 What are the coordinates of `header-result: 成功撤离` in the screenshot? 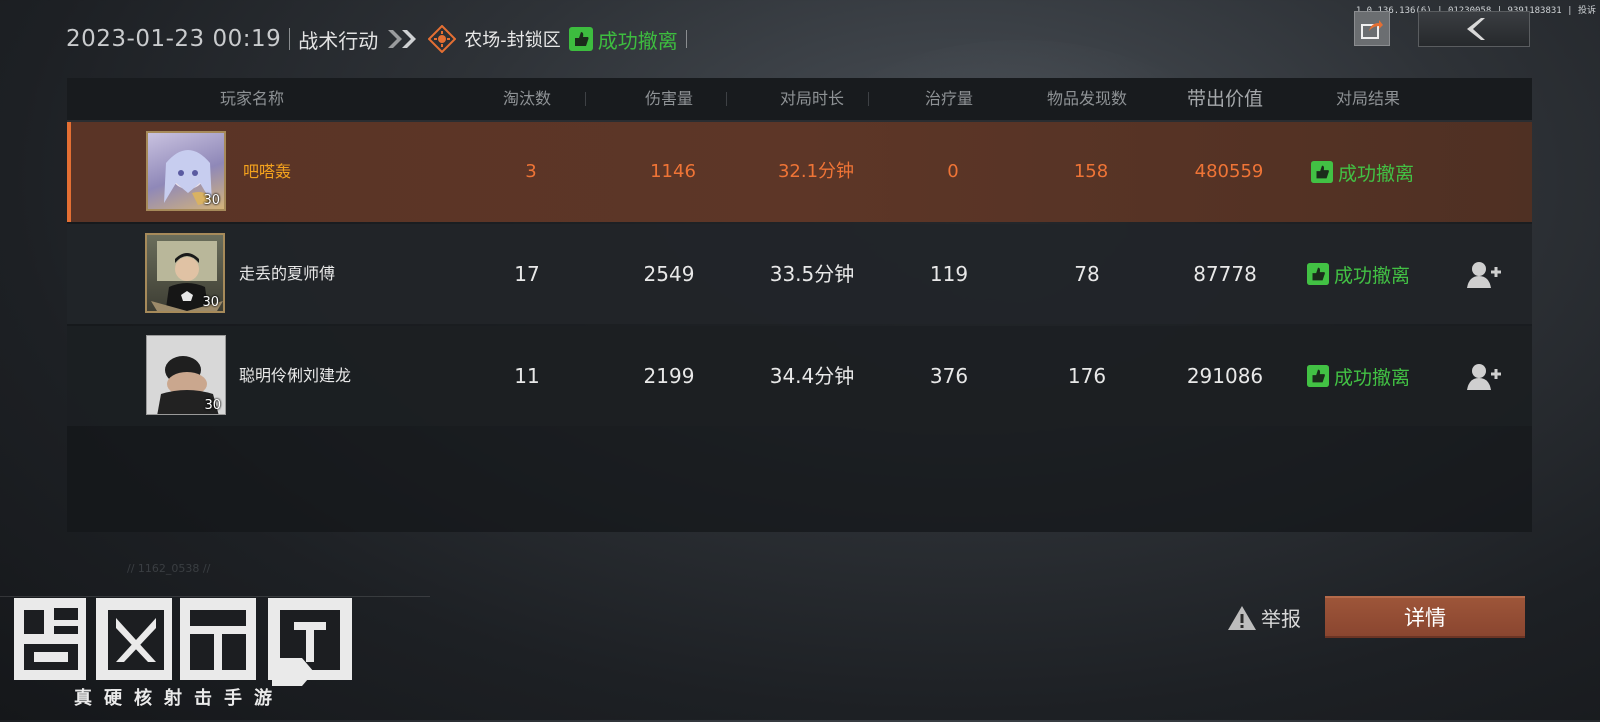 It's located at (623, 39).